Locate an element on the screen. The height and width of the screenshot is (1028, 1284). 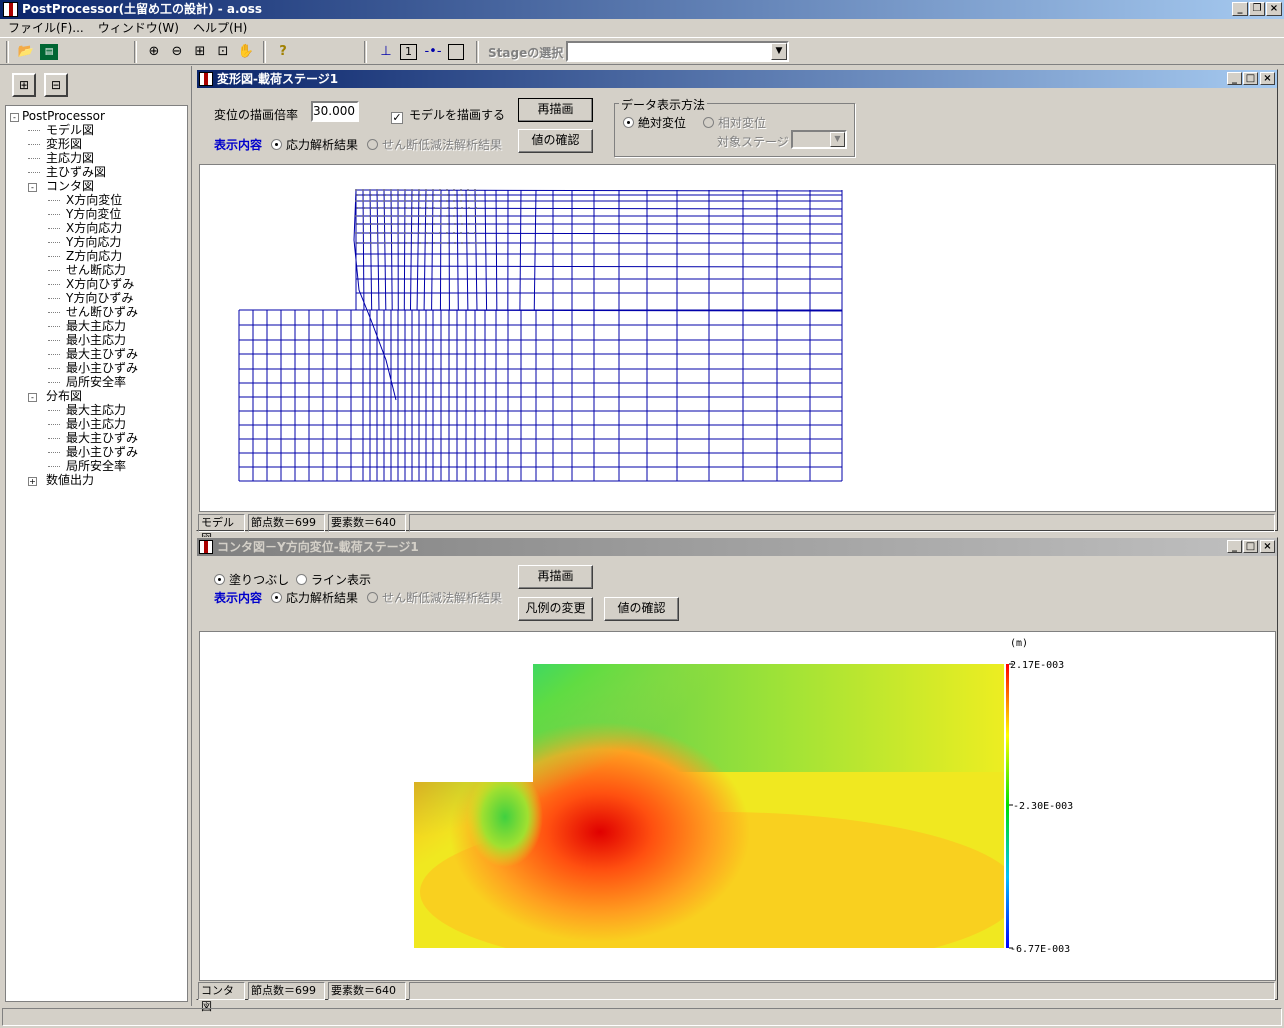
tree-item: せん断ひずみ is located at coordinates (93, 312).